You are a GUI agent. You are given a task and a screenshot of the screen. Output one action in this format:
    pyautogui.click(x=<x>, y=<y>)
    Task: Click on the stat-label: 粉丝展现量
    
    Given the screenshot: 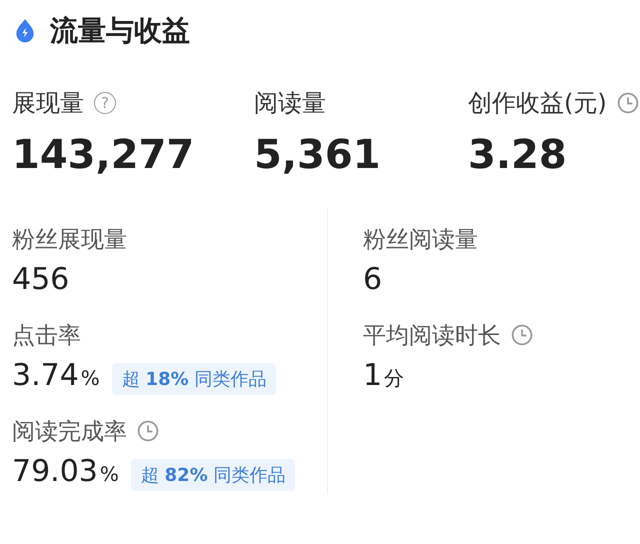 What is the action you would take?
    pyautogui.click(x=69, y=240)
    